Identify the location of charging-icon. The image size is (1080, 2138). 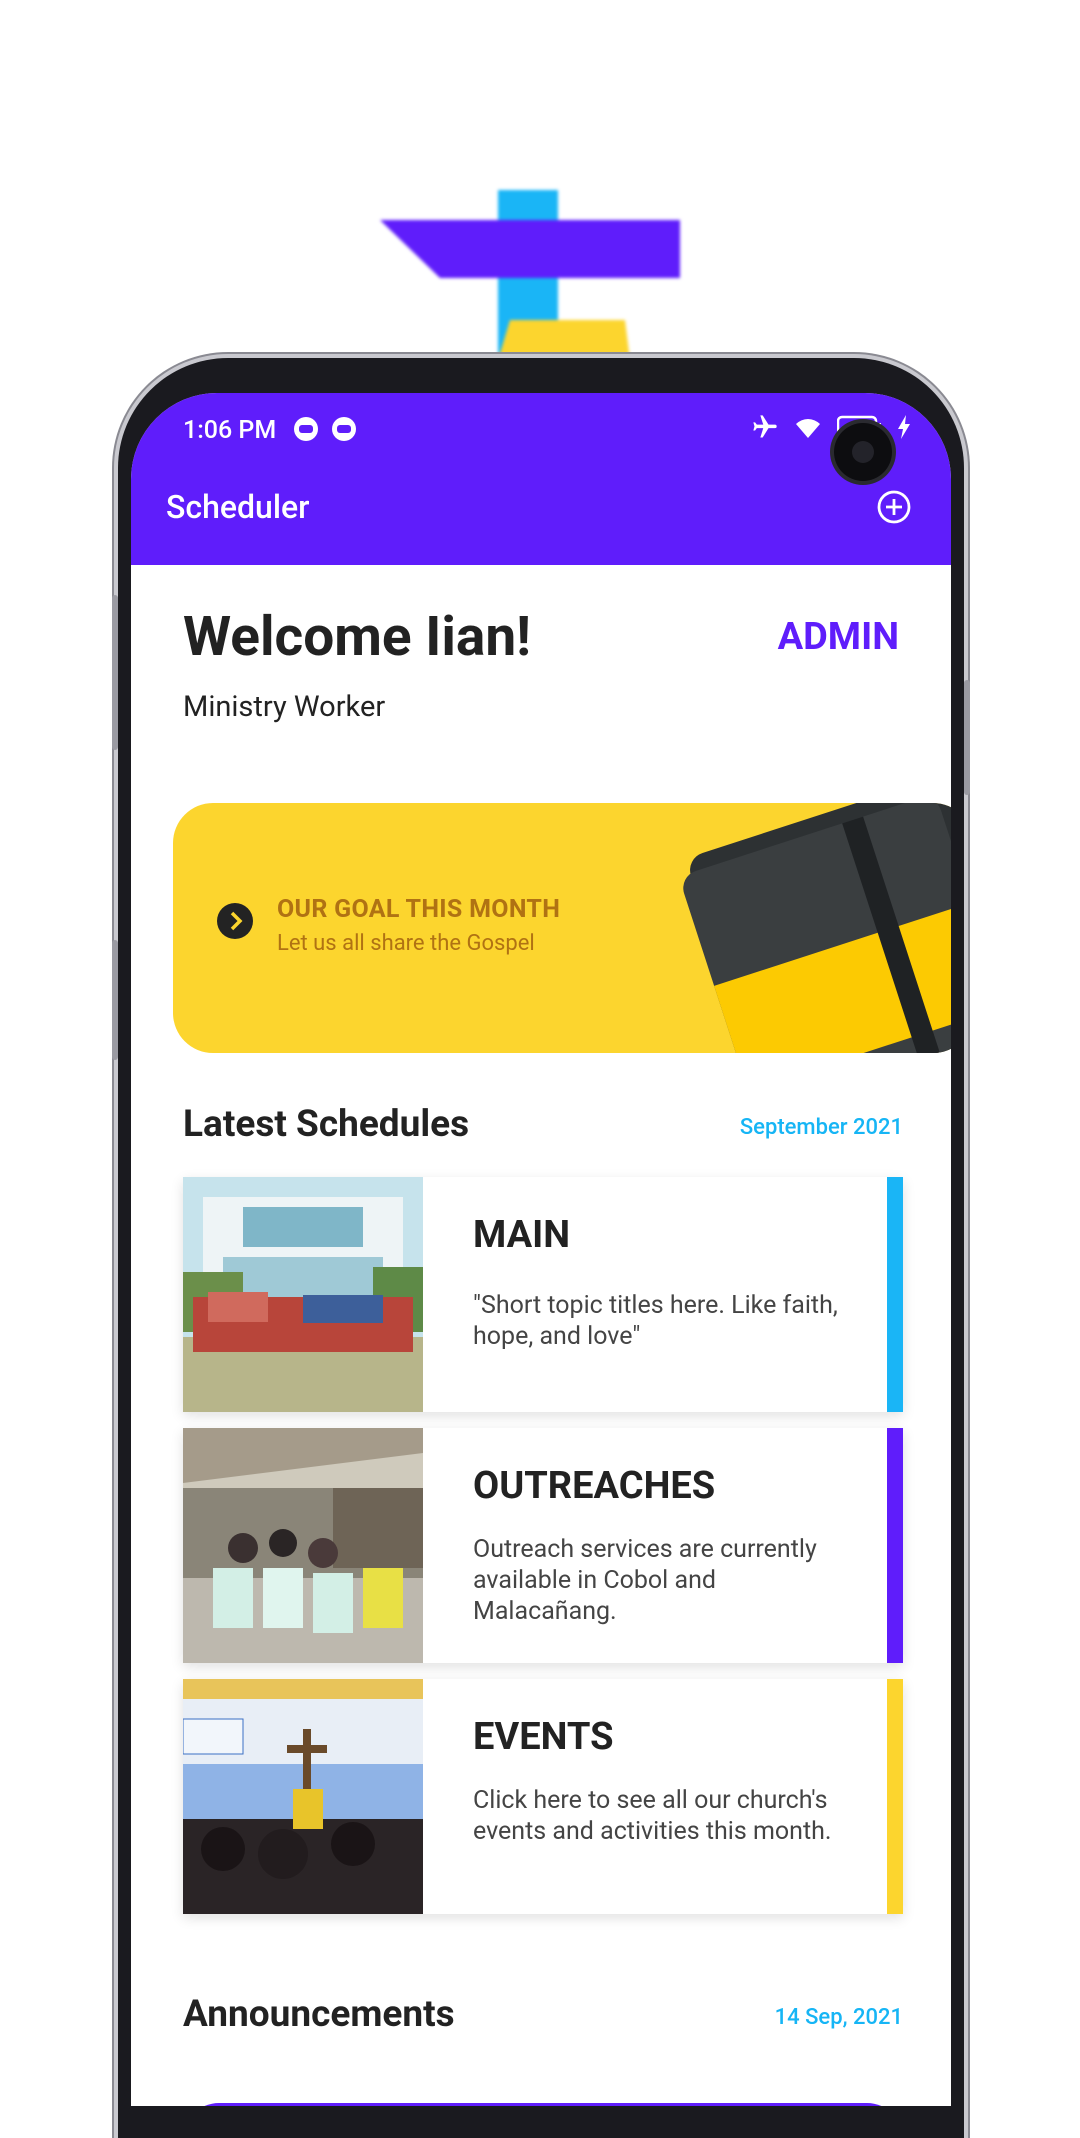
(904, 427).